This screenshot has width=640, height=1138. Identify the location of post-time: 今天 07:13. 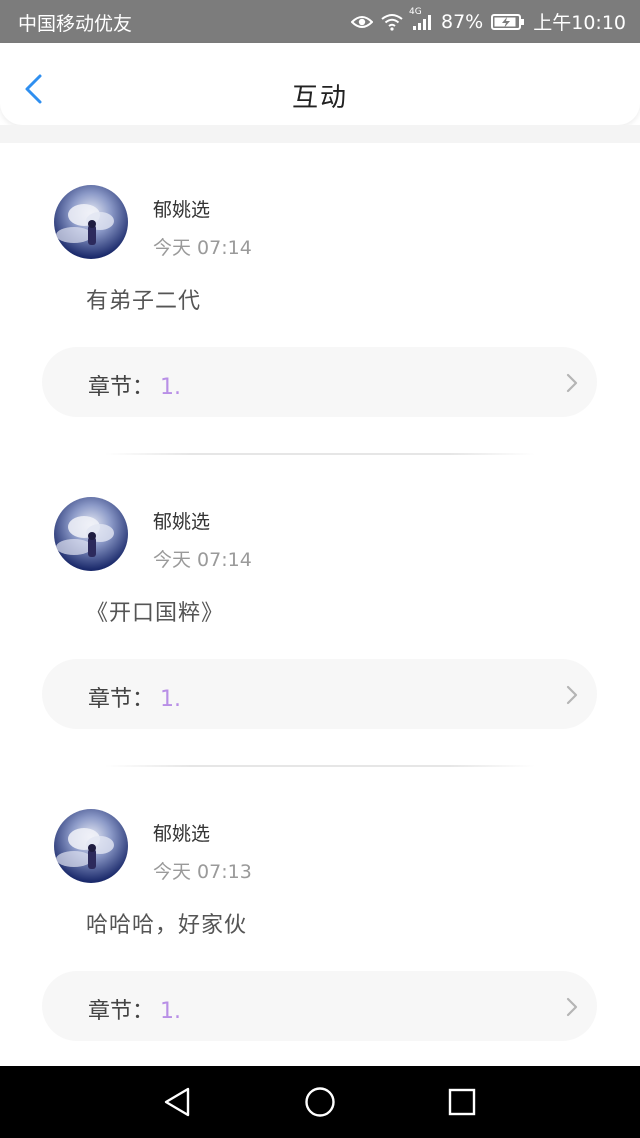
(202, 872).